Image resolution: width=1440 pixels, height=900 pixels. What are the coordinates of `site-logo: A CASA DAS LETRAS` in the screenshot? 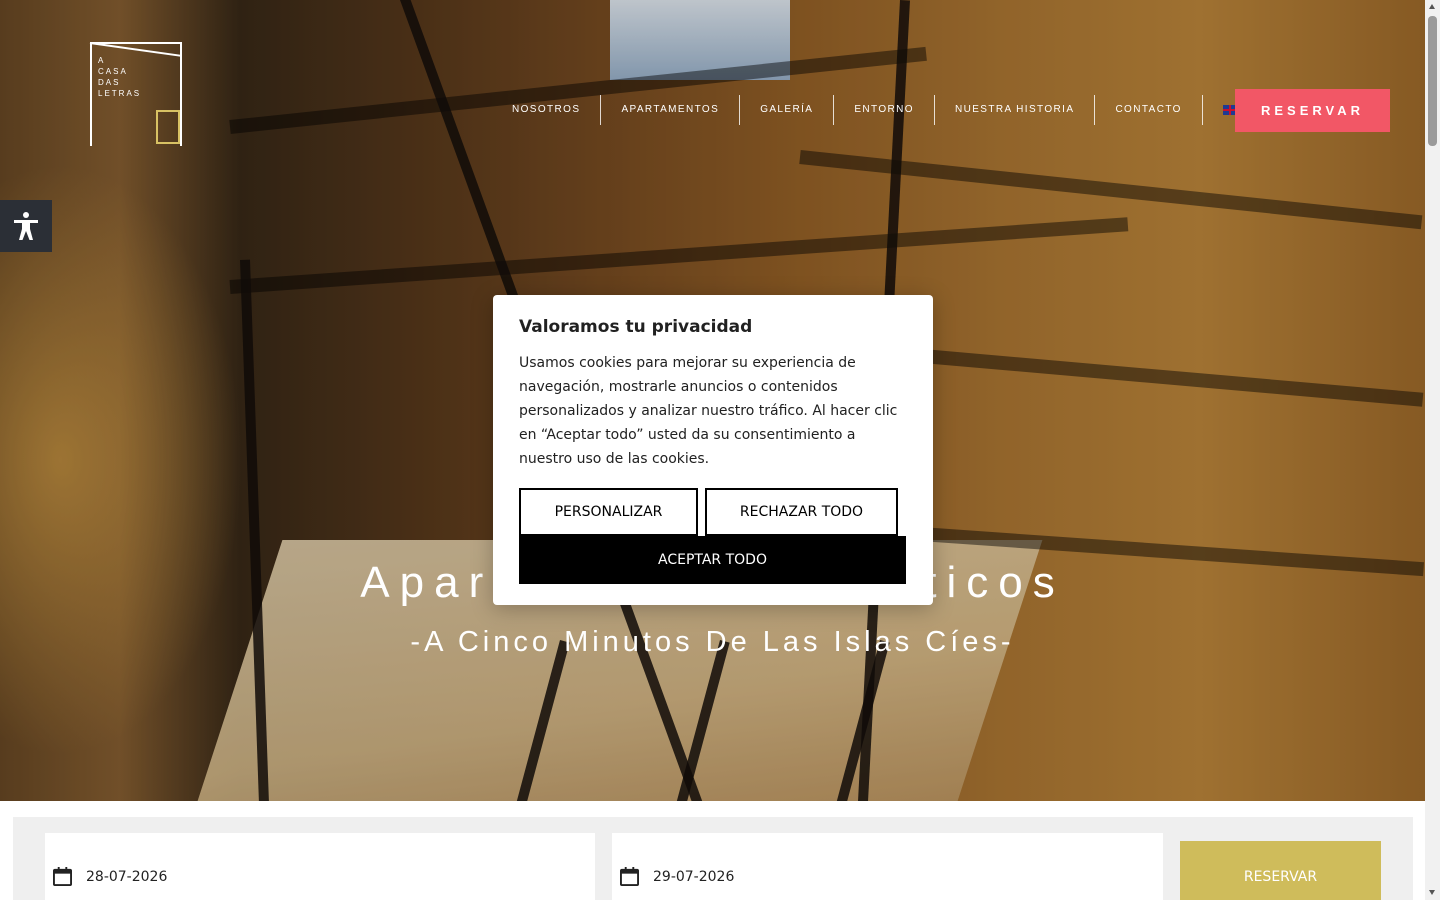 It's located at (135, 94).